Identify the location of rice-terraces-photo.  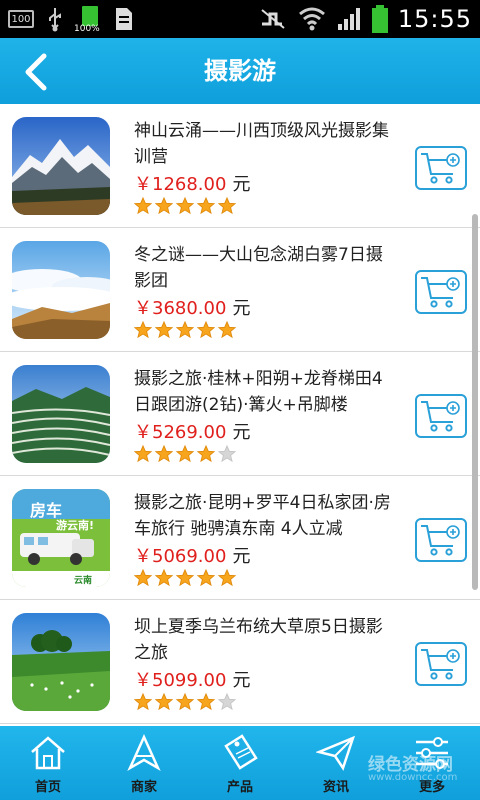
(61, 414).